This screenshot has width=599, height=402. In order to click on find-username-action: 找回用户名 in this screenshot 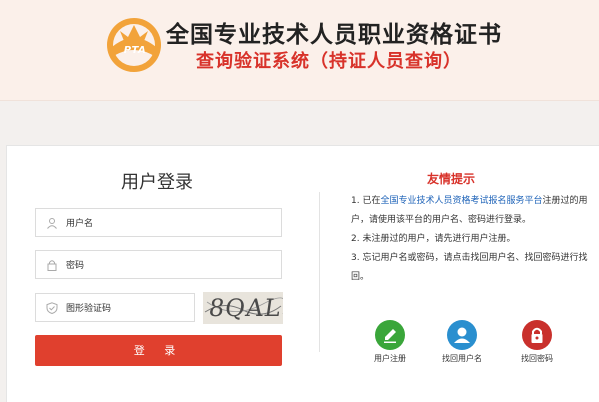, I will do `click(462, 342)`.